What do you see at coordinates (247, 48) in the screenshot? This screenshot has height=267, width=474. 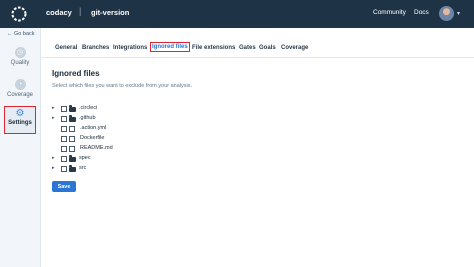 I see `tab-gates: Gates` at bounding box center [247, 48].